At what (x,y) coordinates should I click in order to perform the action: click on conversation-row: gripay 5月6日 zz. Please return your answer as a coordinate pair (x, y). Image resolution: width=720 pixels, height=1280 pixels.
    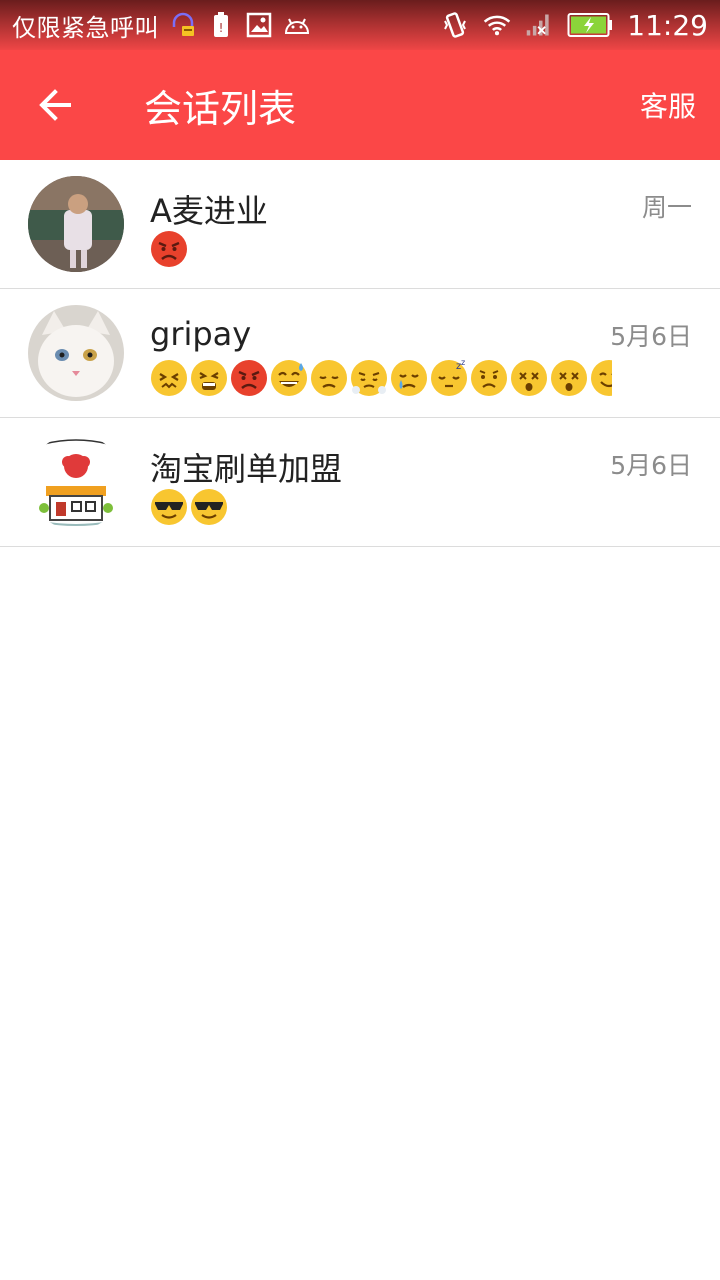
    Looking at the image, I should click on (360, 353).